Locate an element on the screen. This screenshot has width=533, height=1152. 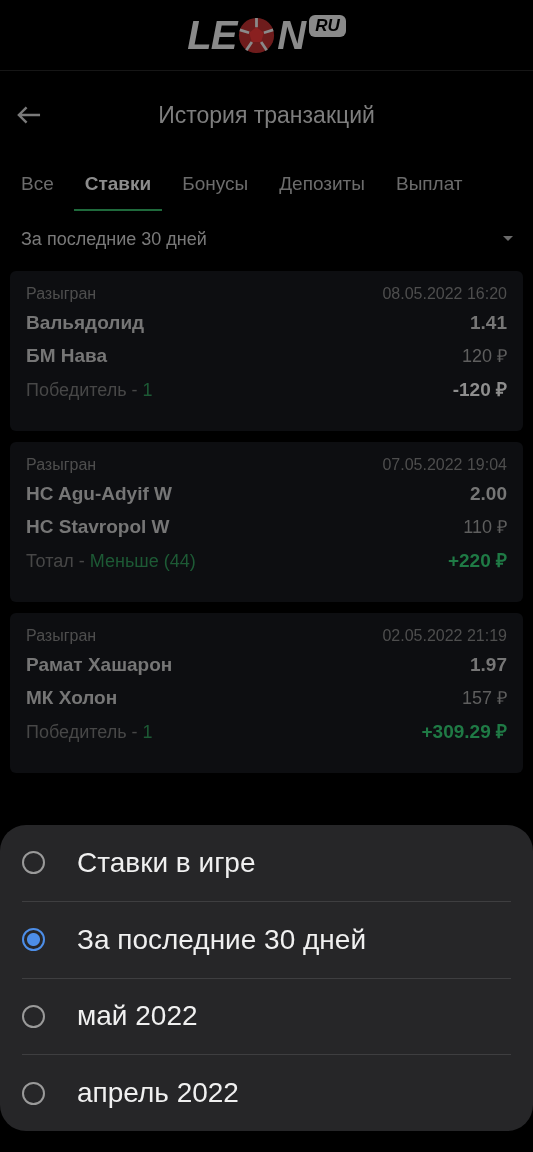
period-option: Ставки в игре is located at coordinates (266, 863).